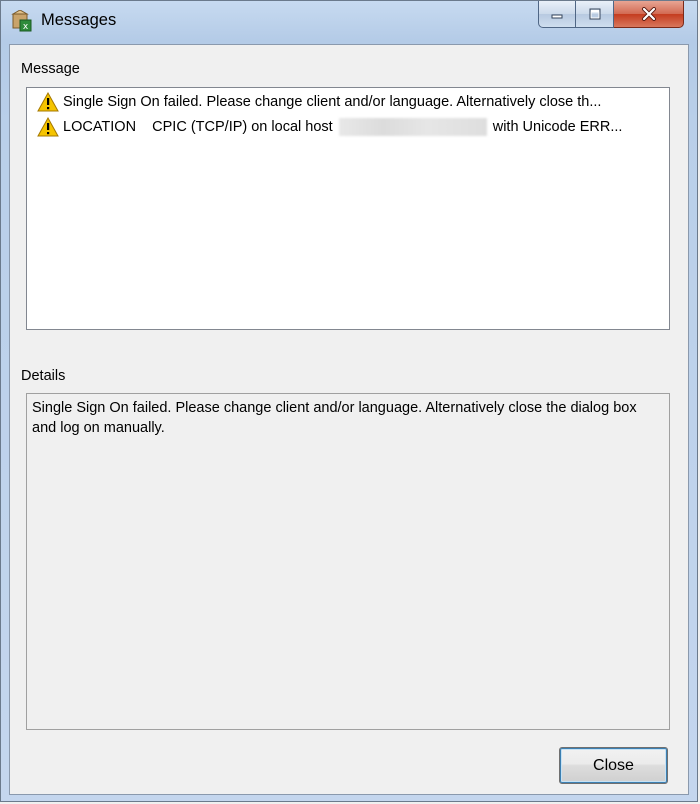 This screenshot has height=804, width=700. I want to click on title-bar: x Messages, so click(349, 20).